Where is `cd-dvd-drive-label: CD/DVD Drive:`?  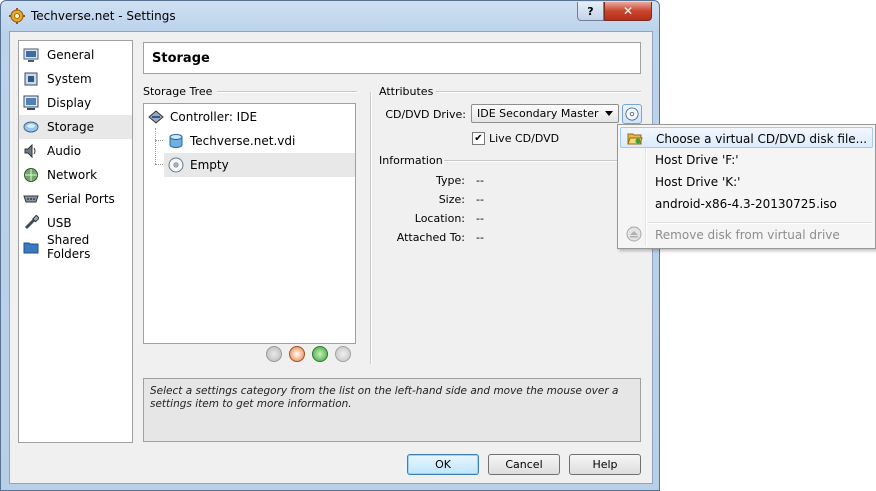
cd-dvd-drive-label: CD/DVD Drive: is located at coordinates (425, 114).